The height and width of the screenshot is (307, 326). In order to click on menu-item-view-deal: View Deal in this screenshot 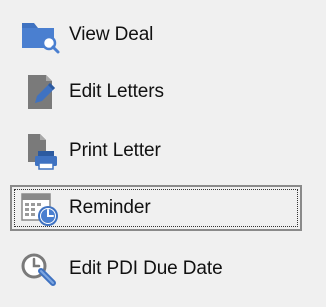, I will do `click(156, 35)`.